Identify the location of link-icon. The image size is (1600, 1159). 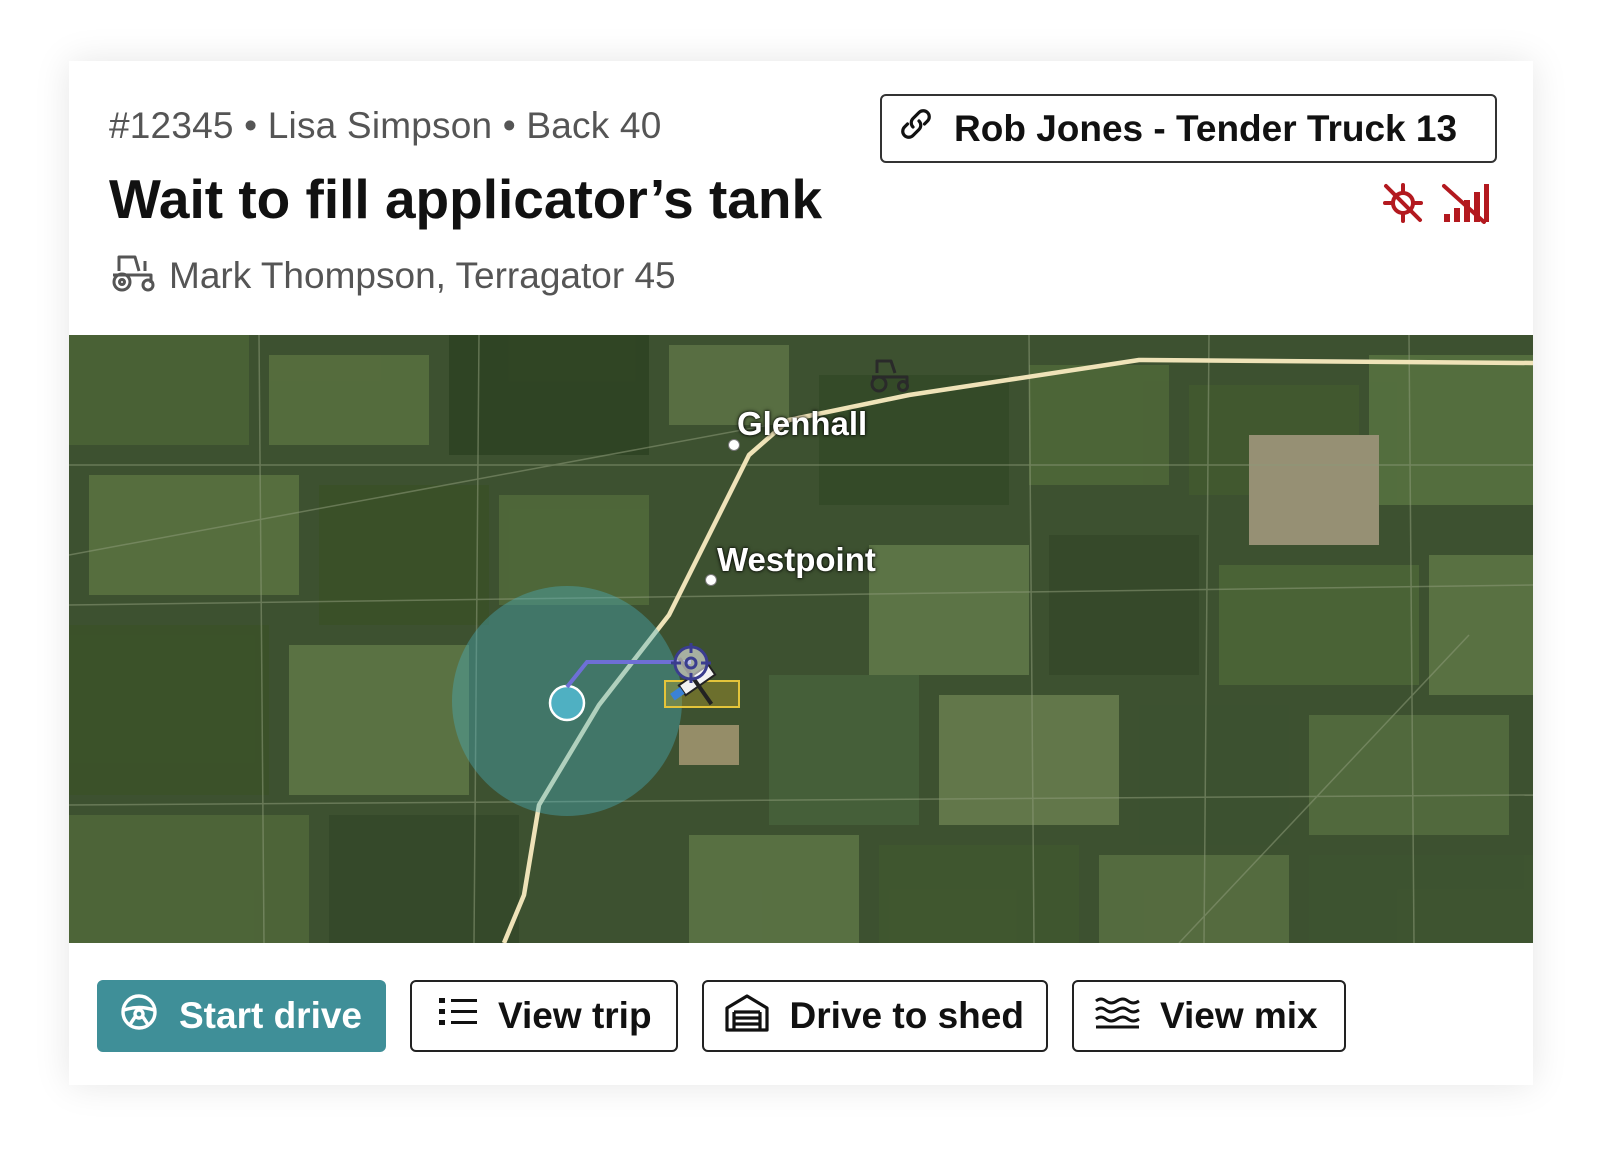
(916, 128).